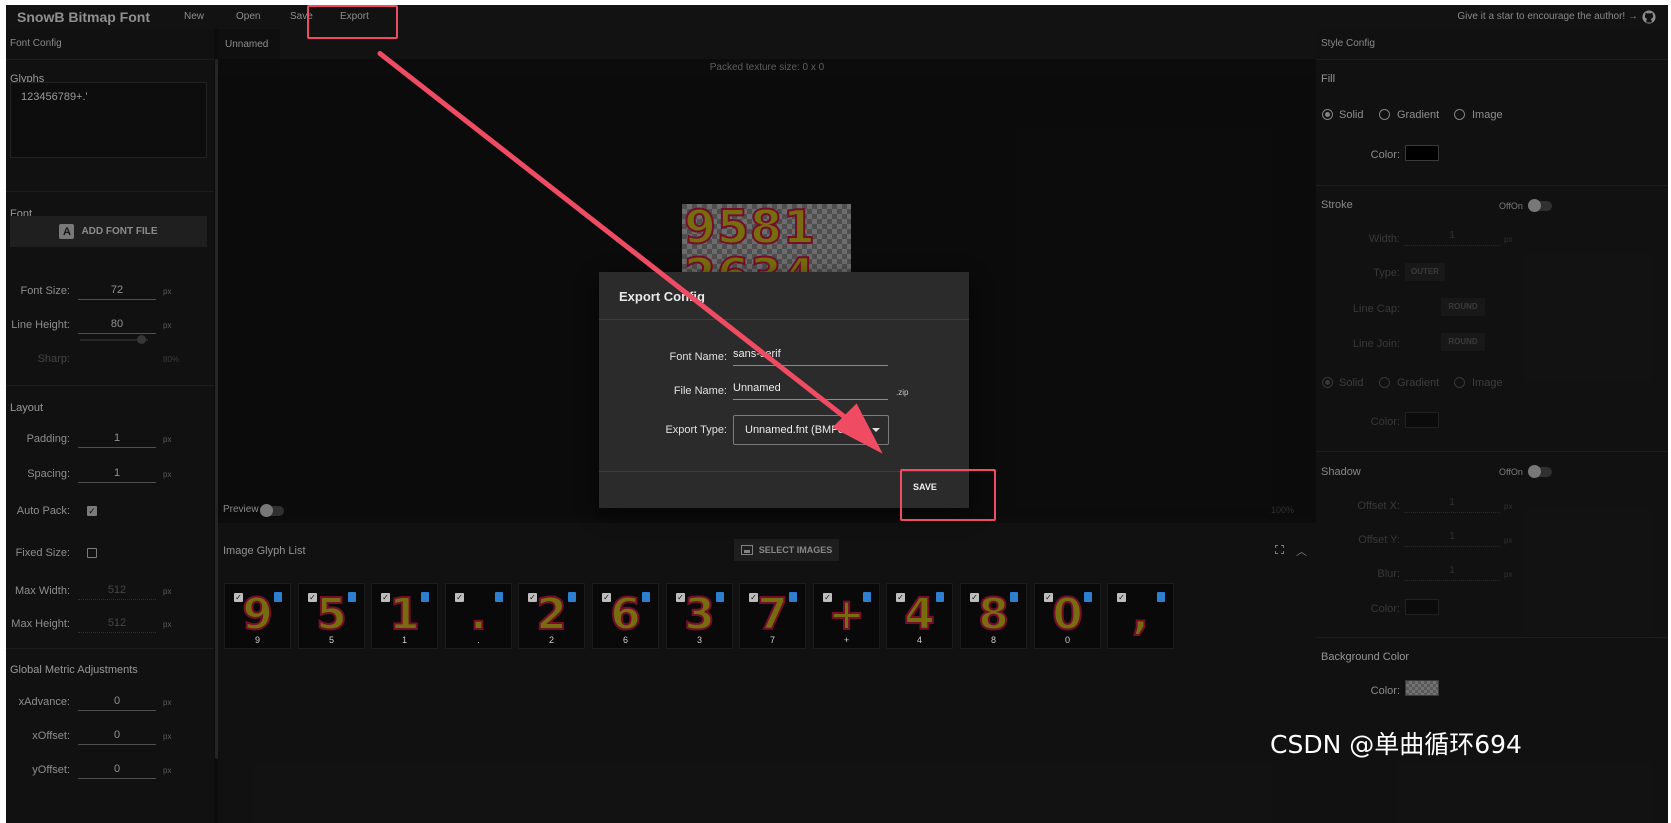 This screenshot has height=823, width=1671. I want to click on glyph-label: 2, so click(551, 640).